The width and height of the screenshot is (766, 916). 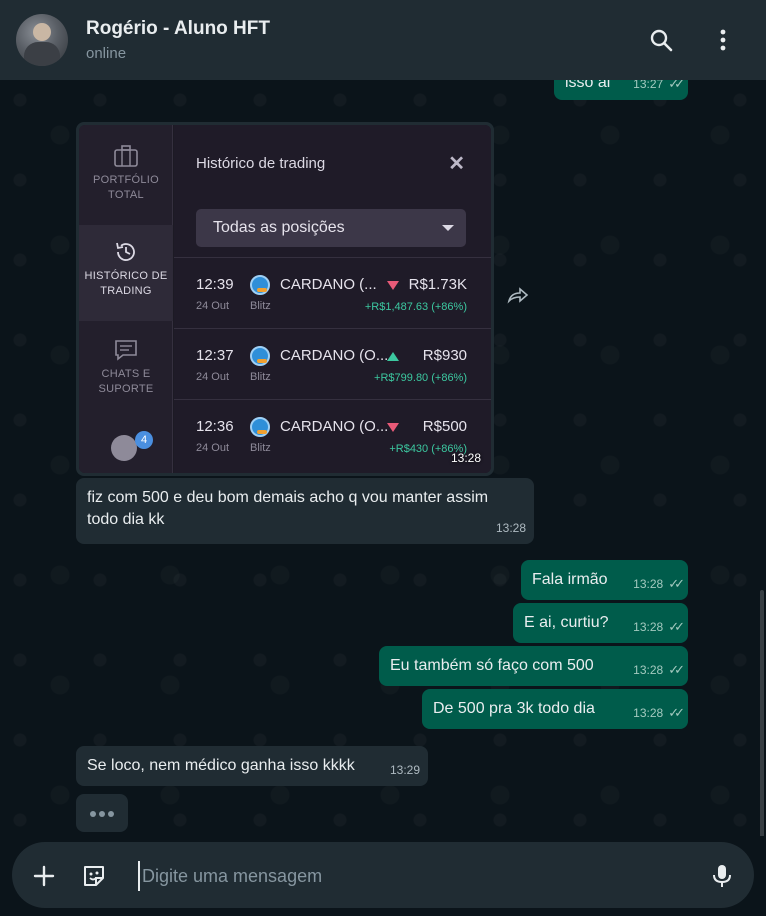 I want to click on message-text: De 500 pra 3k todo dia, so click(x=514, y=708).